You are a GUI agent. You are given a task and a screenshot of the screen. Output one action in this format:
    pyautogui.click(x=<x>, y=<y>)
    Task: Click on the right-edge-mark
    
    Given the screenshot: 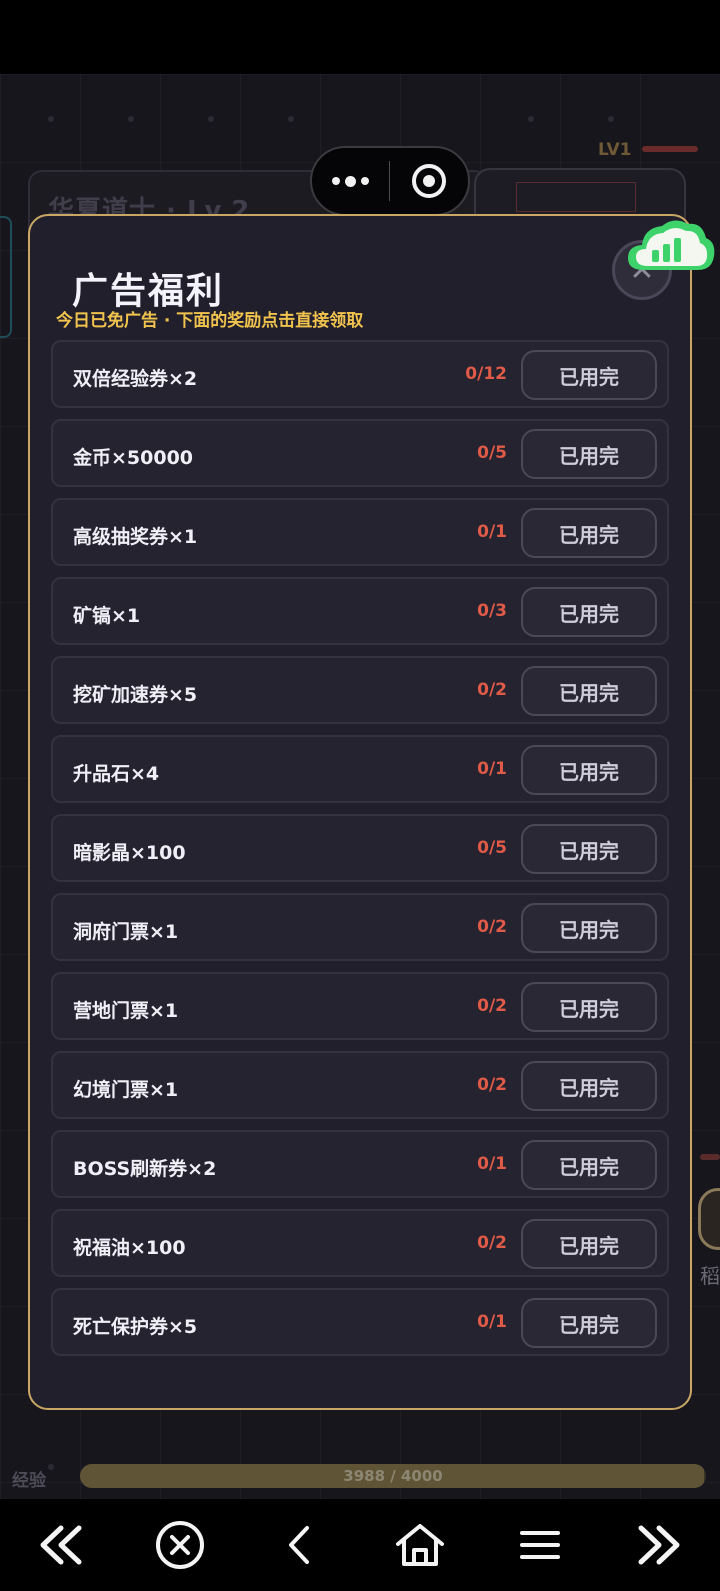 What is the action you would take?
    pyautogui.click(x=710, y=1157)
    